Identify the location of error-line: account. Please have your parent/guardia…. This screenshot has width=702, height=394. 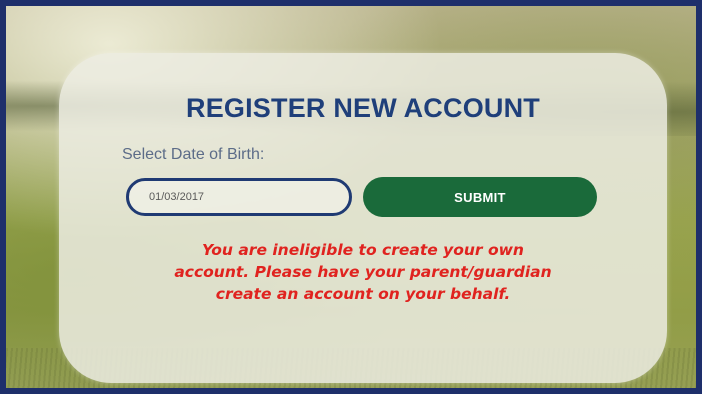
(363, 272).